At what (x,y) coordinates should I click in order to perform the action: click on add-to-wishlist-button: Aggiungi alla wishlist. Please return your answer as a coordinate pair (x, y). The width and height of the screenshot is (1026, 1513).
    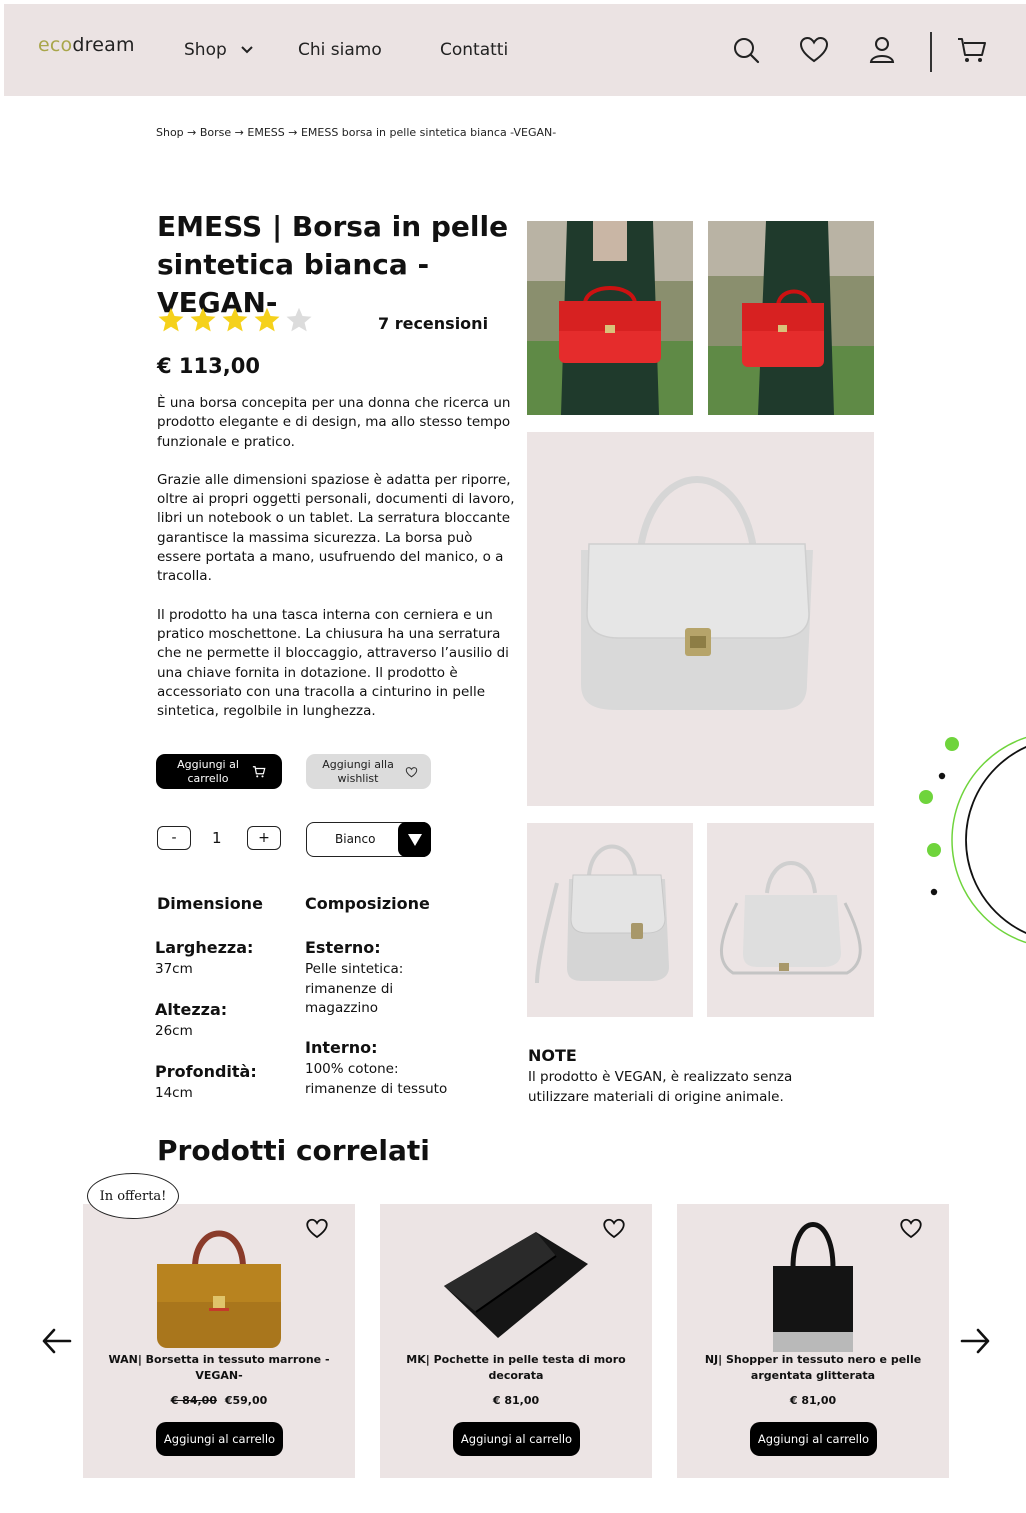
    Looking at the image, I should click on (368, 771).